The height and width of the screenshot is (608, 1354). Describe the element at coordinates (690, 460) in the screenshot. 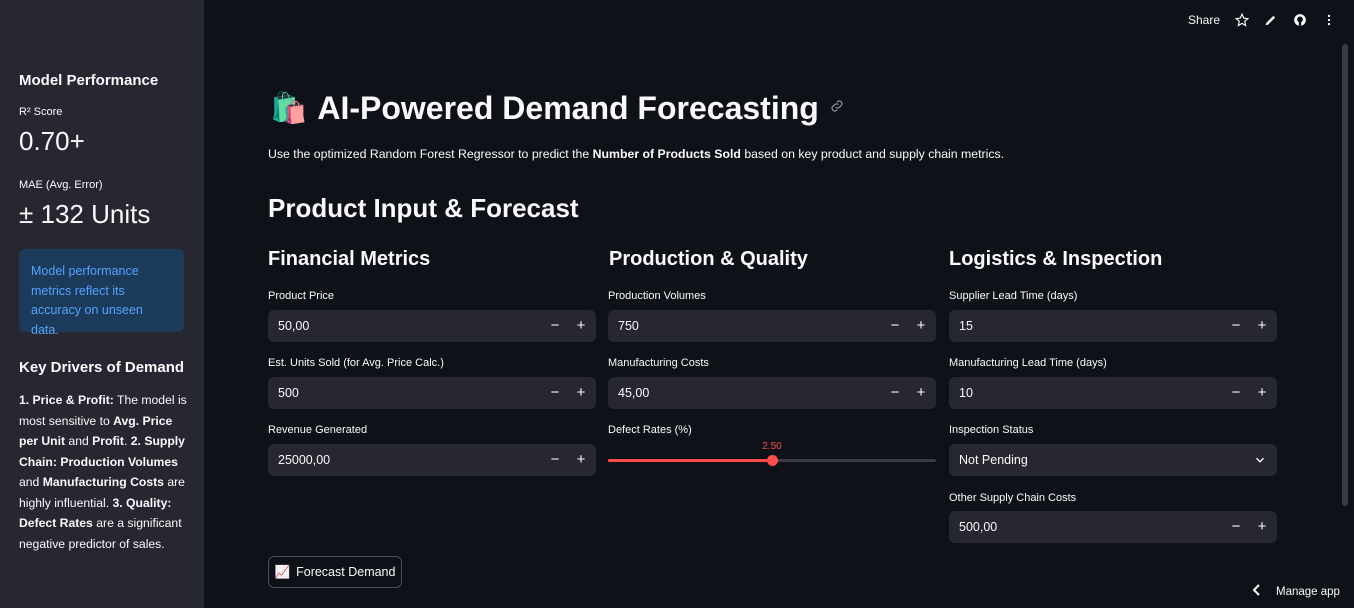

I see `slider-fill` at that location.